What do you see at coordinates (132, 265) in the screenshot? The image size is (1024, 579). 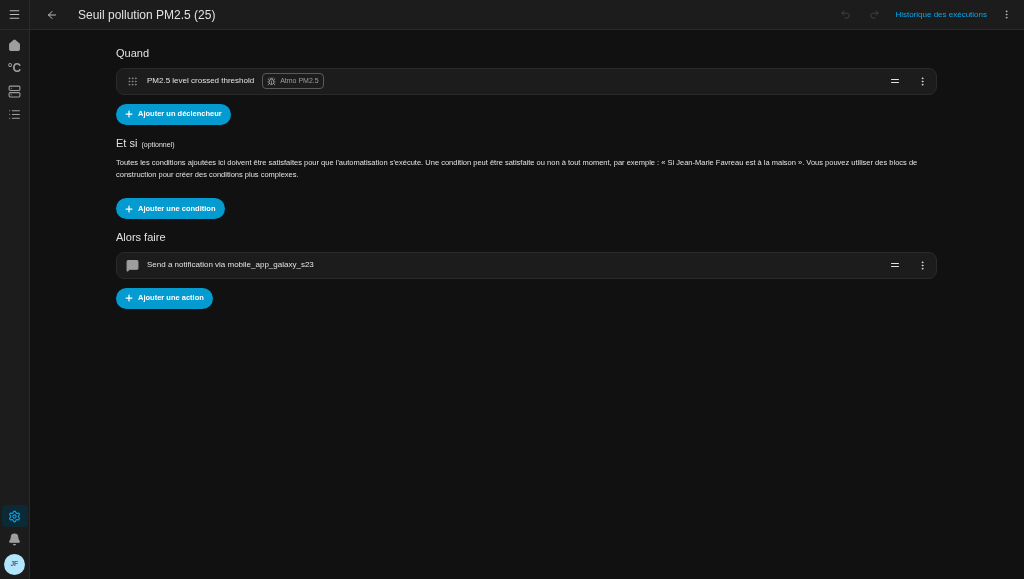 I see `message-icon` at bounding box center [132, 265].